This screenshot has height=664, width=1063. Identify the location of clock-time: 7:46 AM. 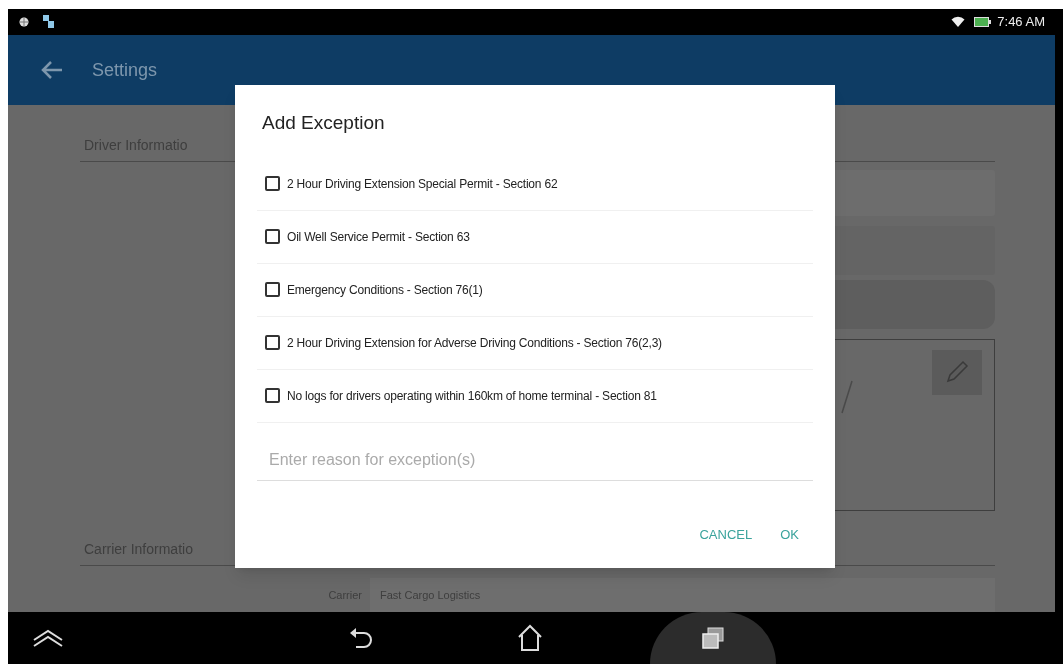
(1021, 22).